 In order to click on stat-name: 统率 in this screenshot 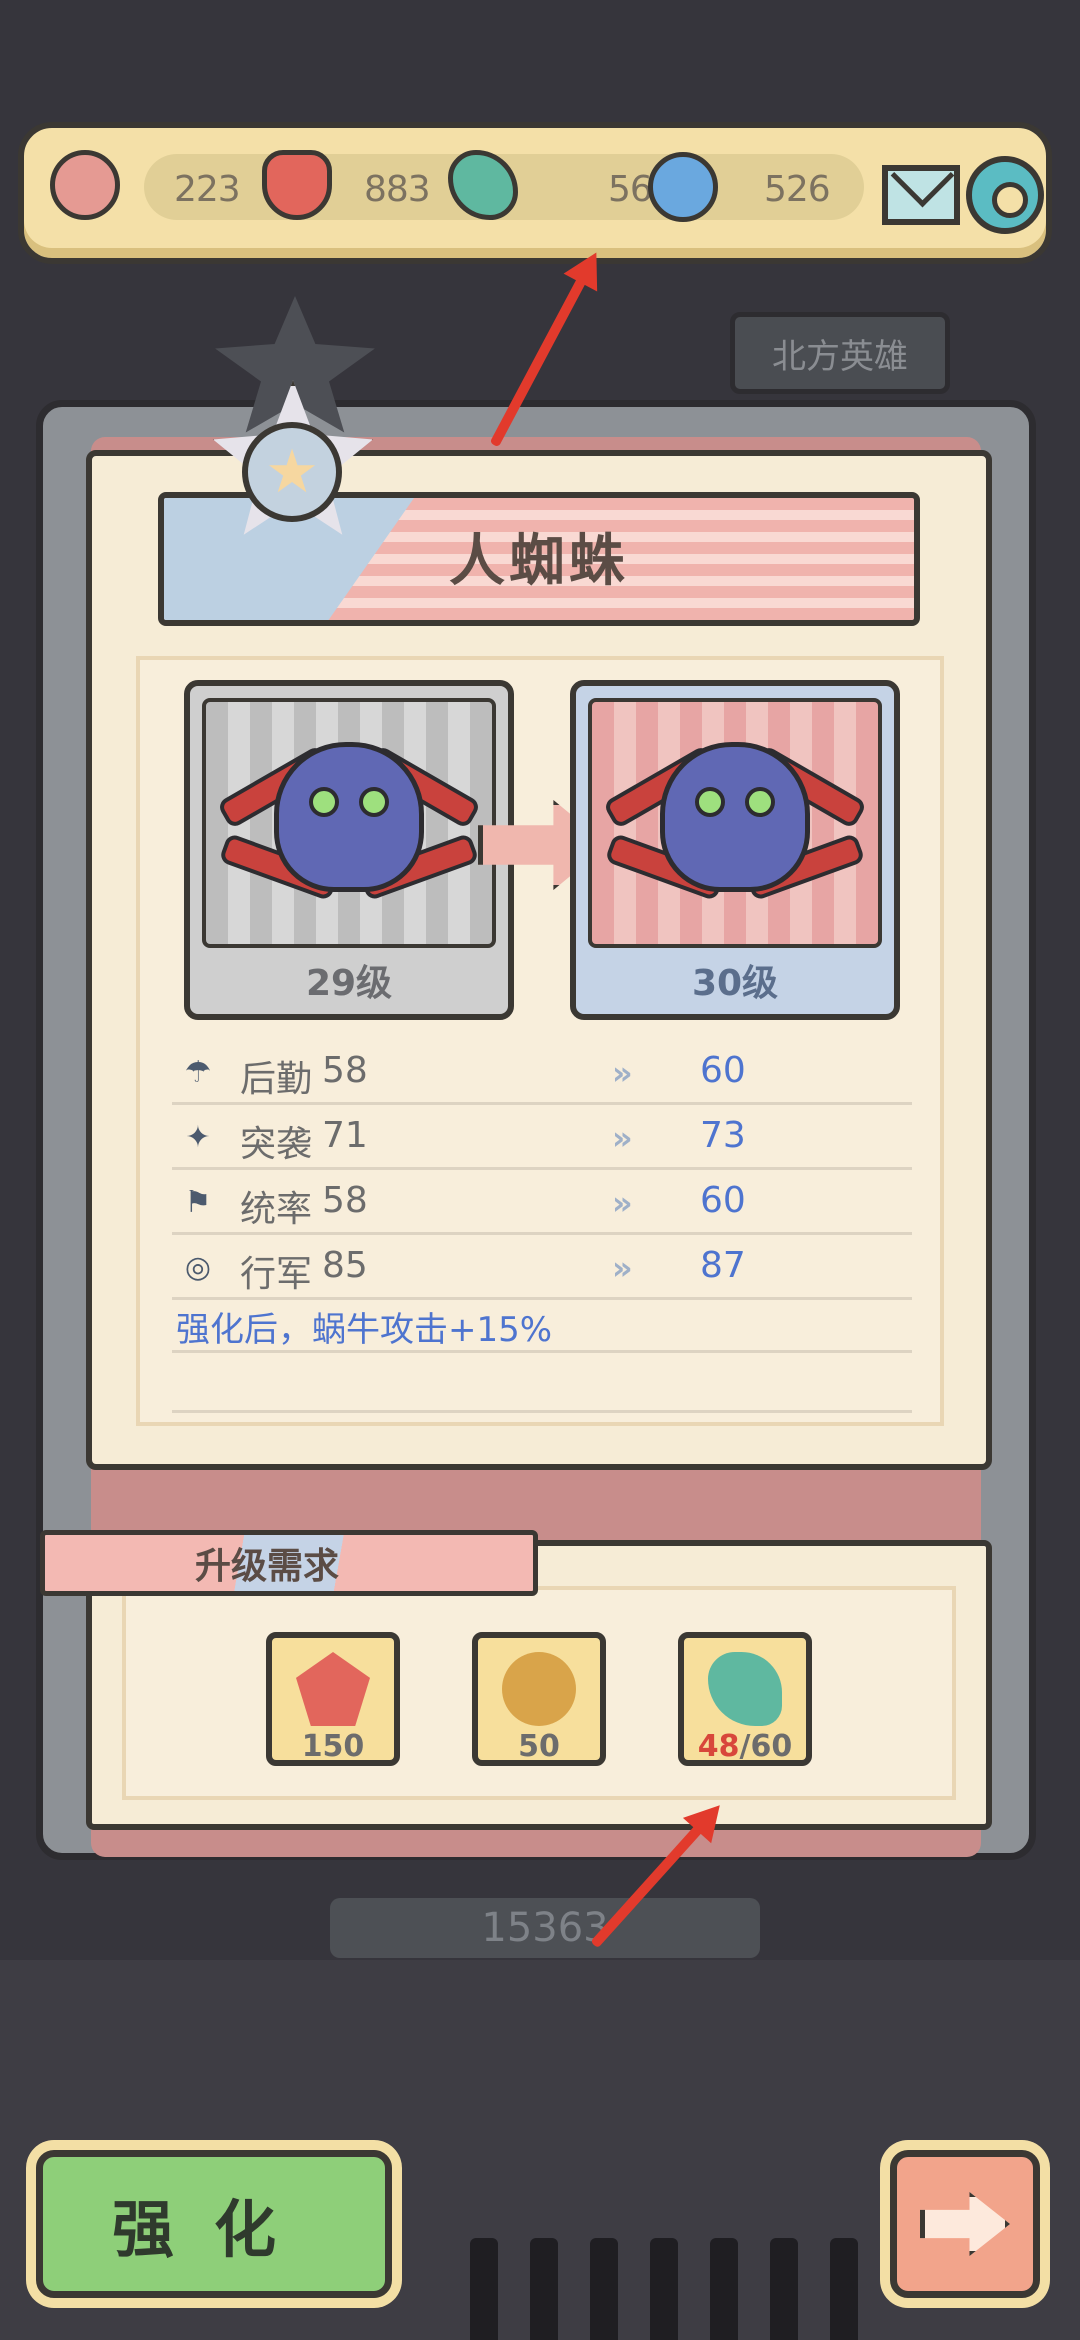, I will do `click(276, 1209)`.